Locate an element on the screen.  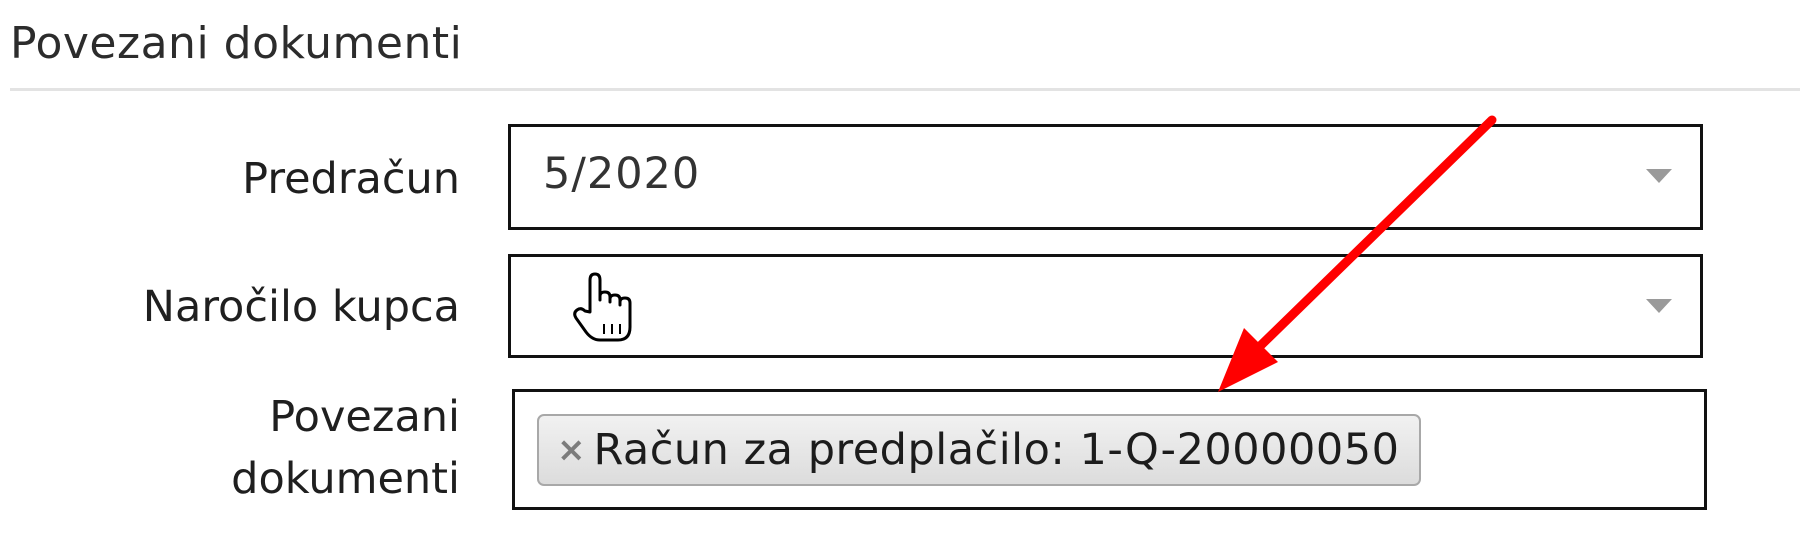
povezani-dokumenti-label-line2: dokumenti is located at coordinates (345, 479).